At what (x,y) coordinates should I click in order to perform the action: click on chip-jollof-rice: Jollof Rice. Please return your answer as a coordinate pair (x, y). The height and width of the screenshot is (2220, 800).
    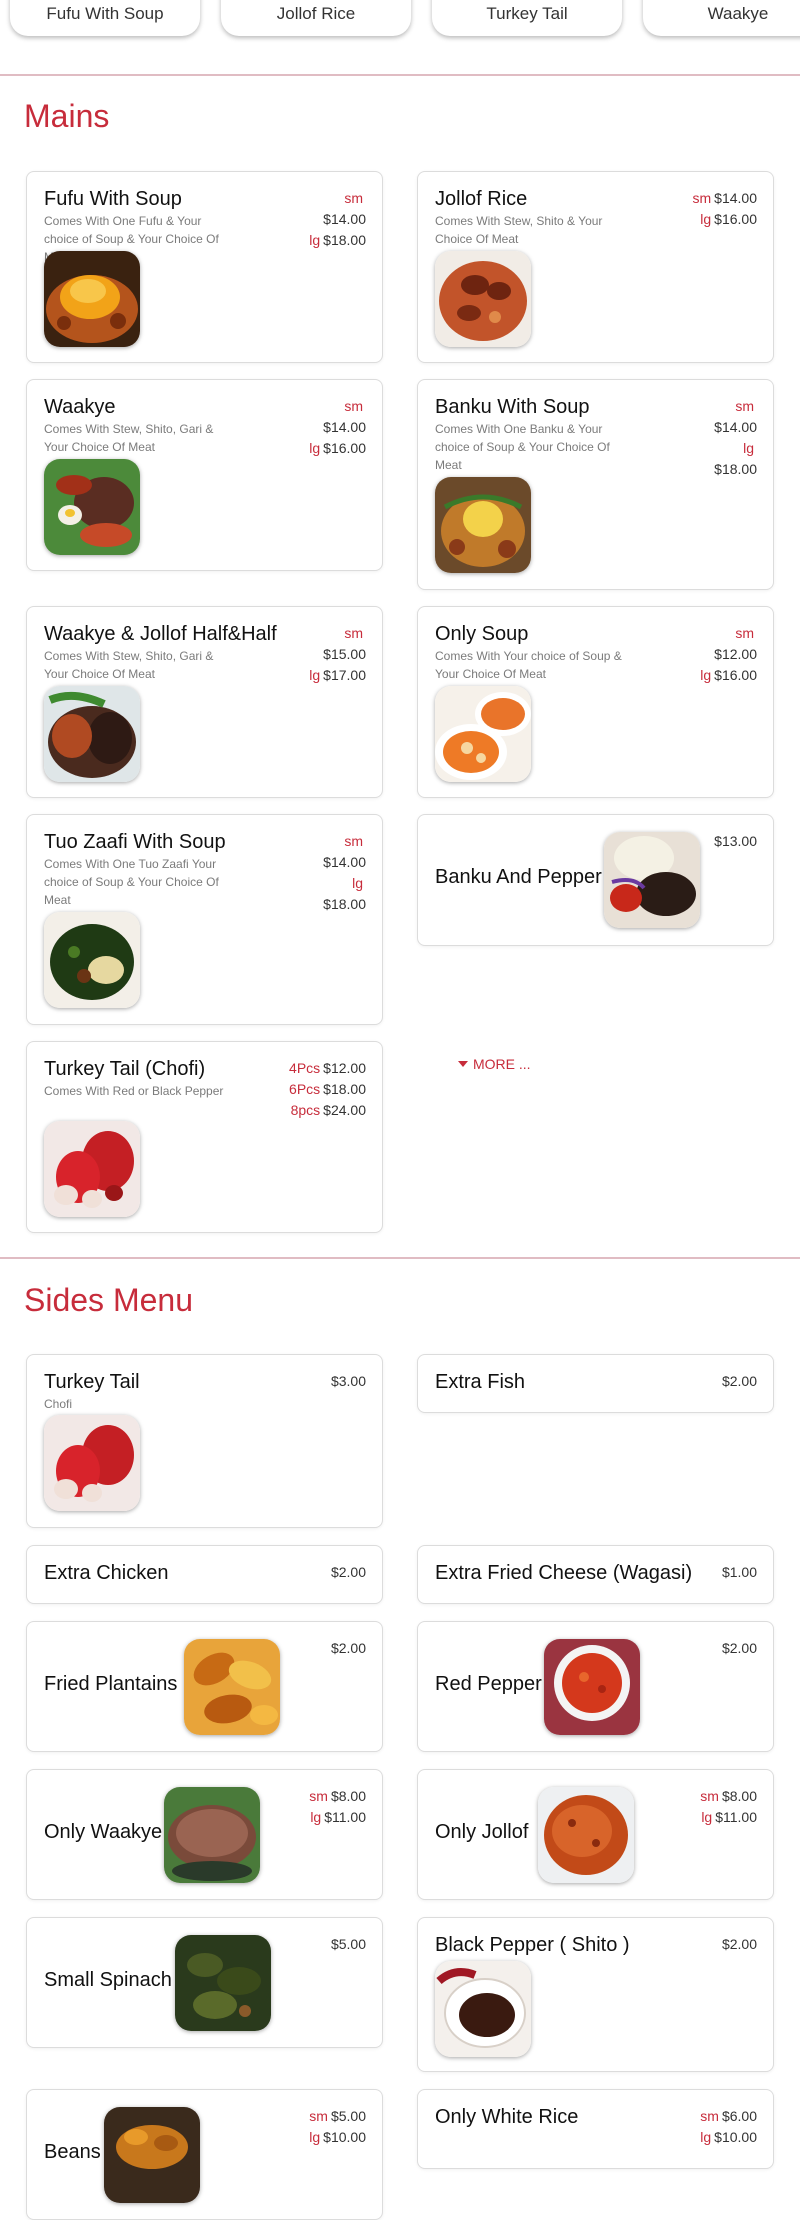
    Looking at the image, I should click on (316, 18).